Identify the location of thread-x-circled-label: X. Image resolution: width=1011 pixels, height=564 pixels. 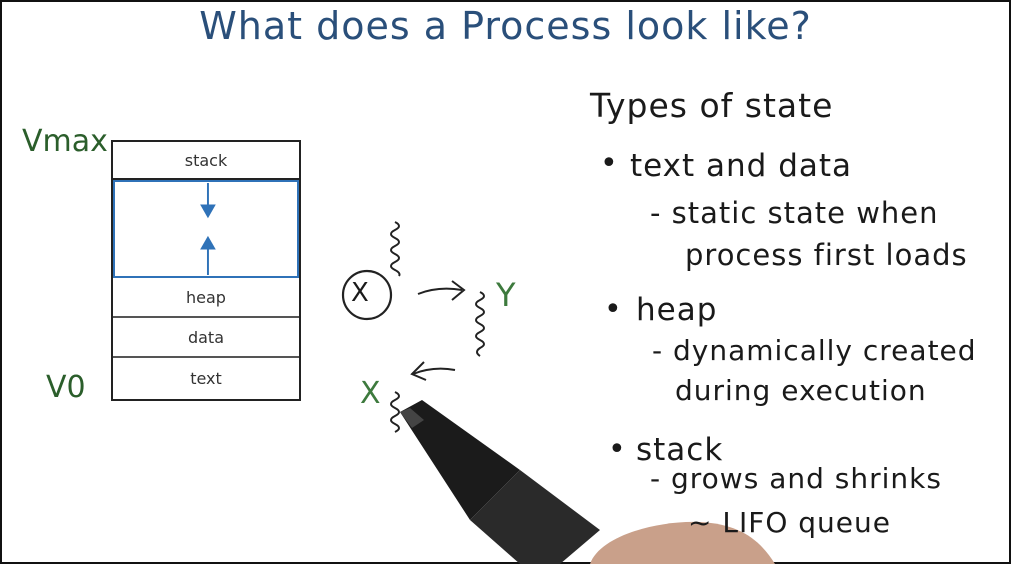
(360, 293).